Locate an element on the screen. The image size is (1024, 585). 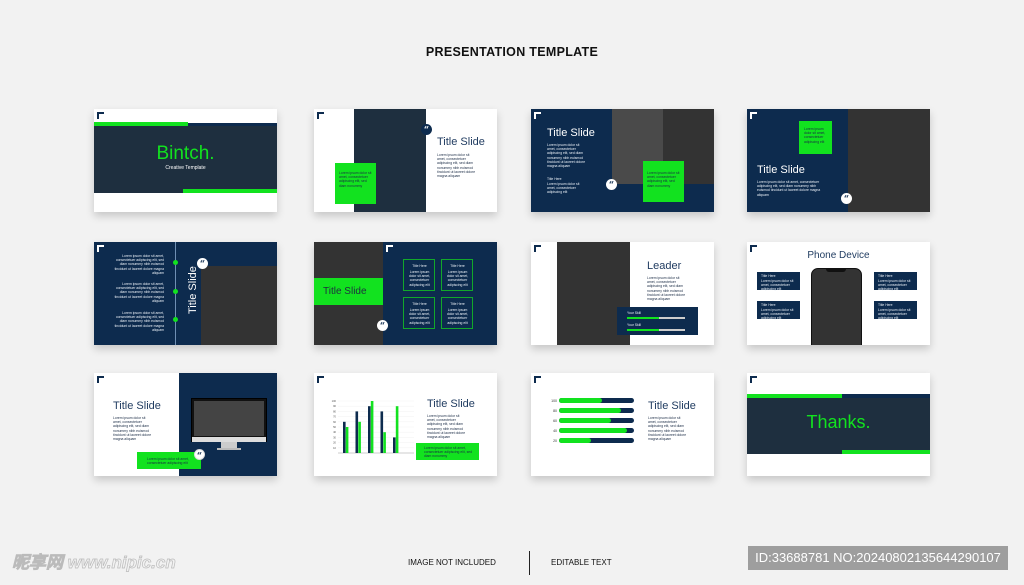
y-tick-label: 80 is located at coordinates (334, 411).